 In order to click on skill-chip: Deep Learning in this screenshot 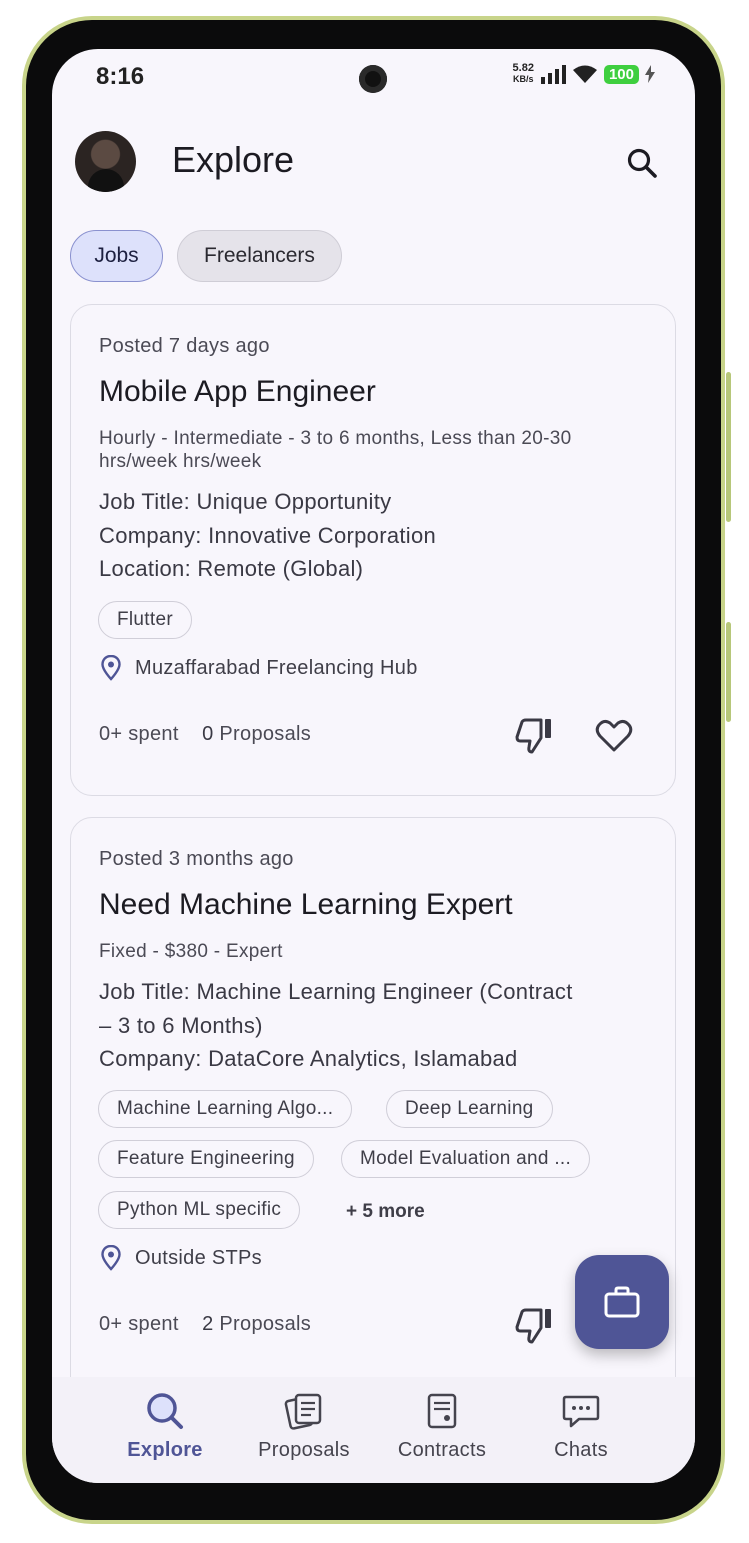, I will do `click(469, 1109)`.